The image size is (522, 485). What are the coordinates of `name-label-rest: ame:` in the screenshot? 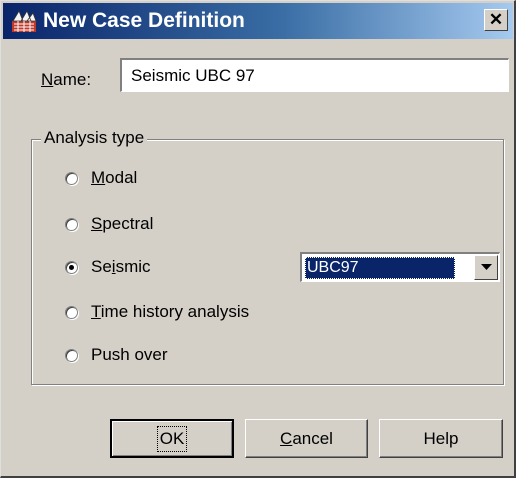 It's located at (72, 79).